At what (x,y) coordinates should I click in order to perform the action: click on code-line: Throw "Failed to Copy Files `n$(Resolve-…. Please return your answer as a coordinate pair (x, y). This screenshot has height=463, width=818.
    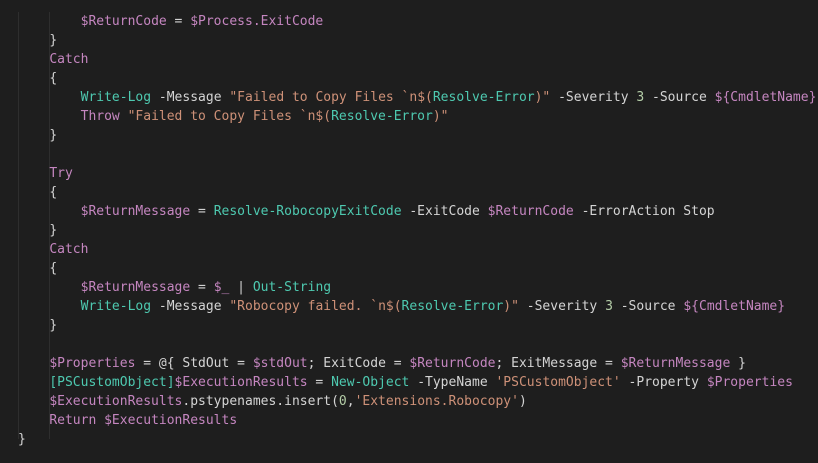
    Looking at the image, I should click on (417, 116).